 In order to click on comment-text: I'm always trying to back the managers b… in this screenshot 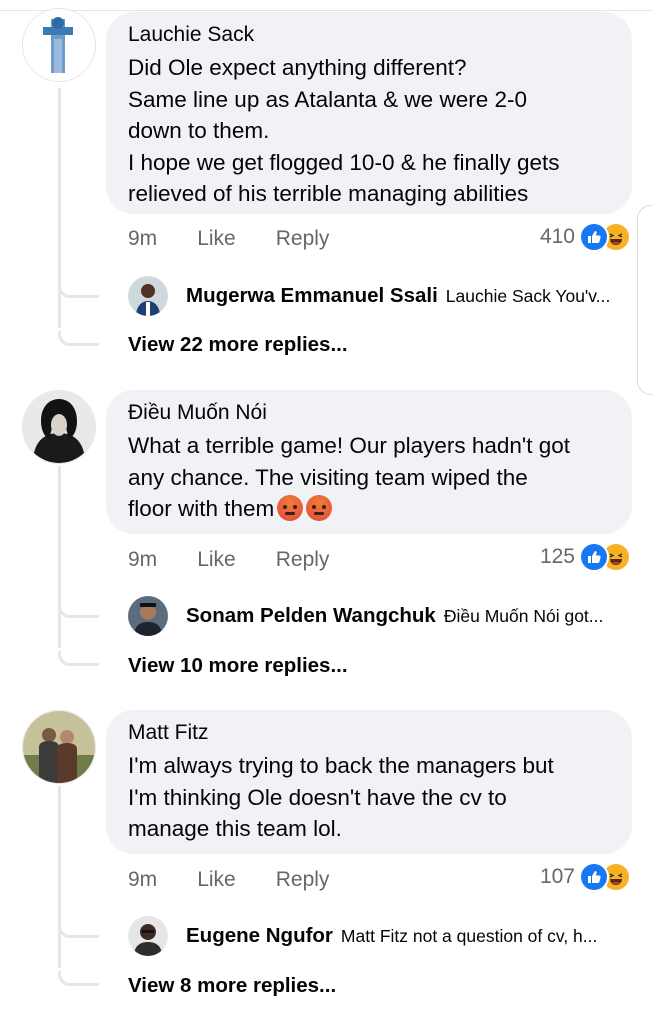, I will do `click(369, 797)`.